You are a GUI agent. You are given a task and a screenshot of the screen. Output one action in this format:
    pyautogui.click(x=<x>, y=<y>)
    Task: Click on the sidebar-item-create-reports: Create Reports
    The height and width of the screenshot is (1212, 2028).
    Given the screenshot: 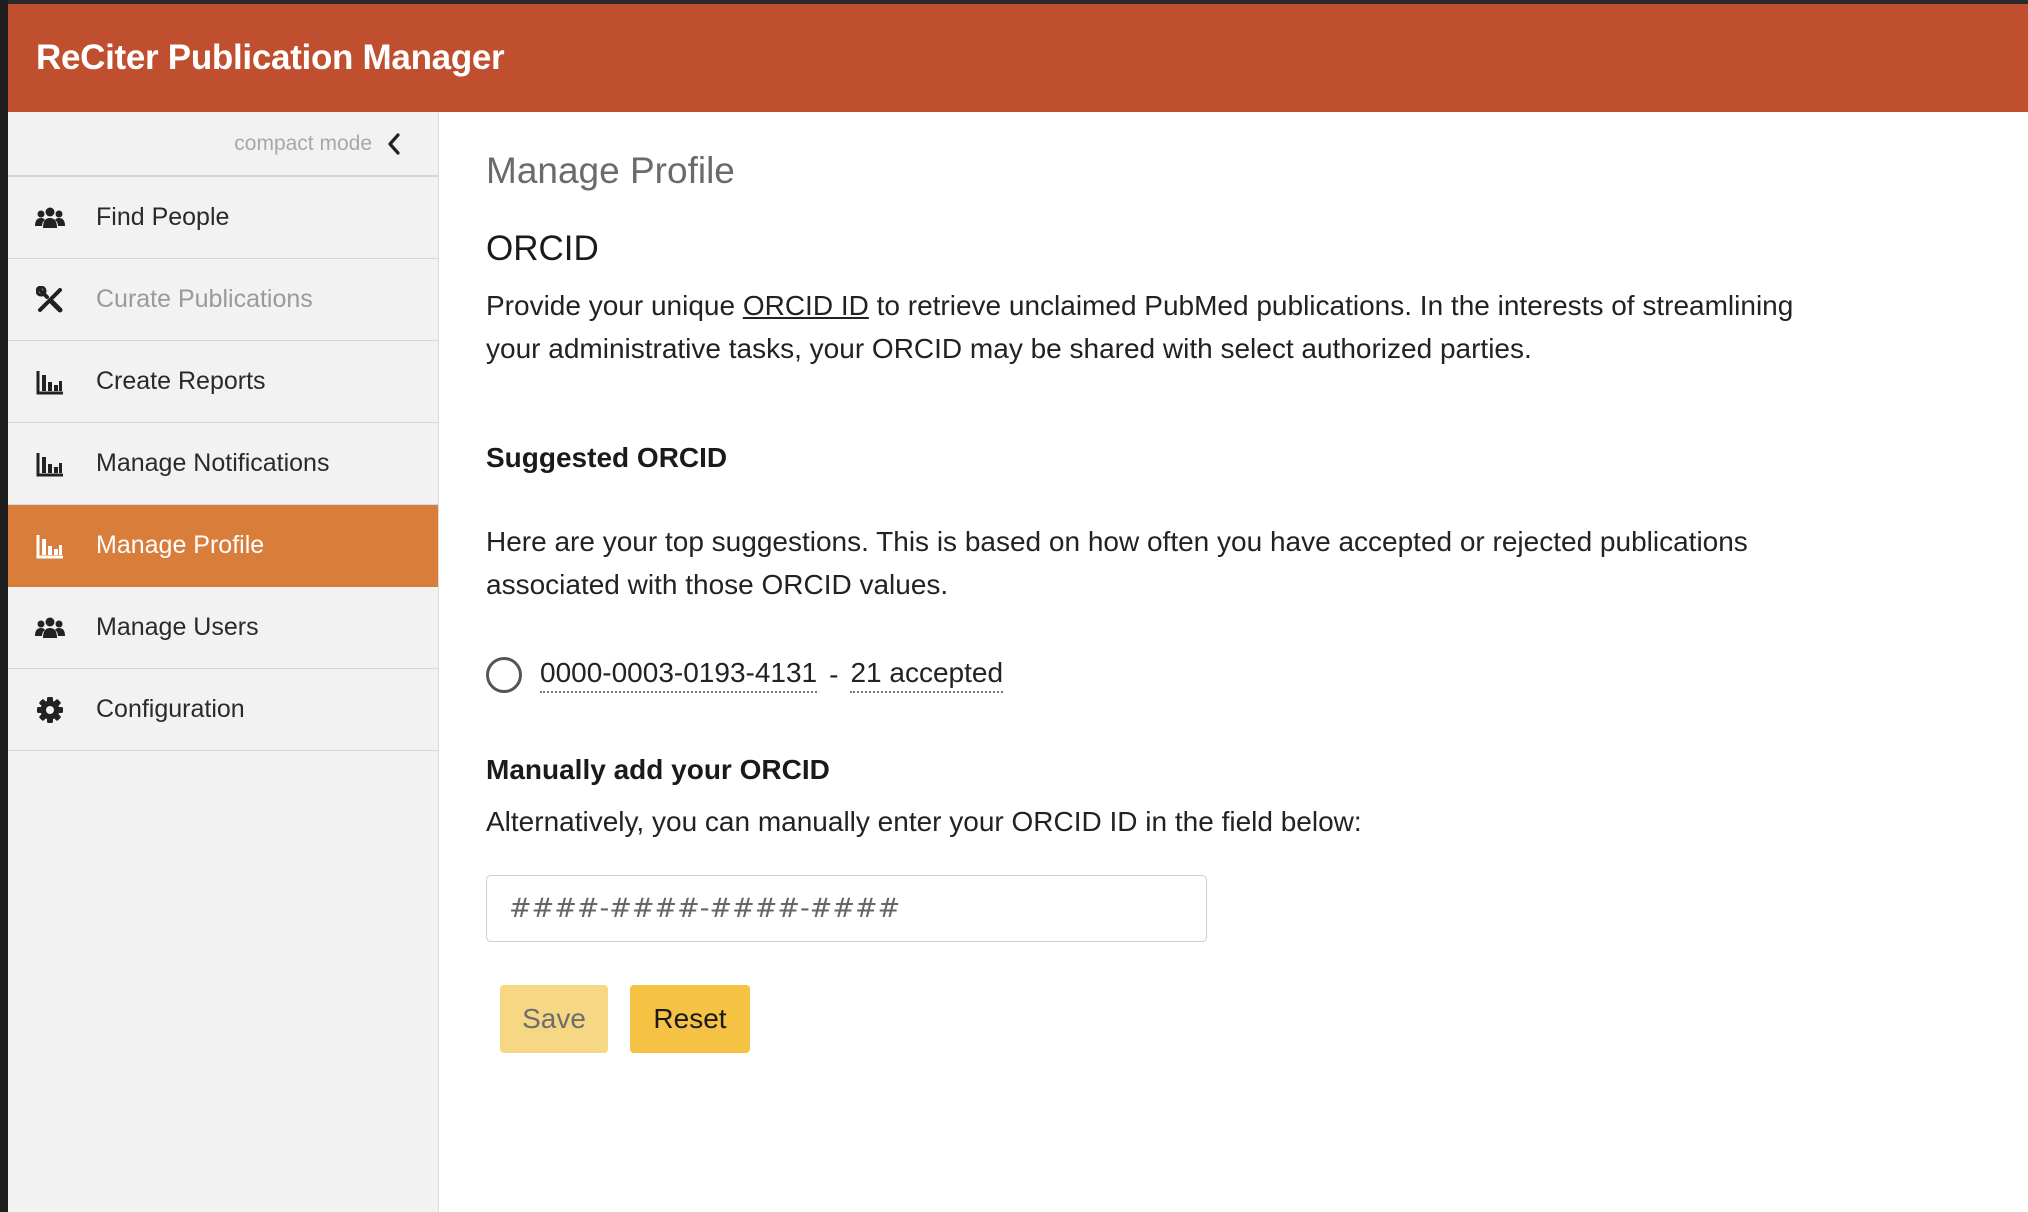 What is the action you would take?
    pyautogui.click(x=223, y=382)
    